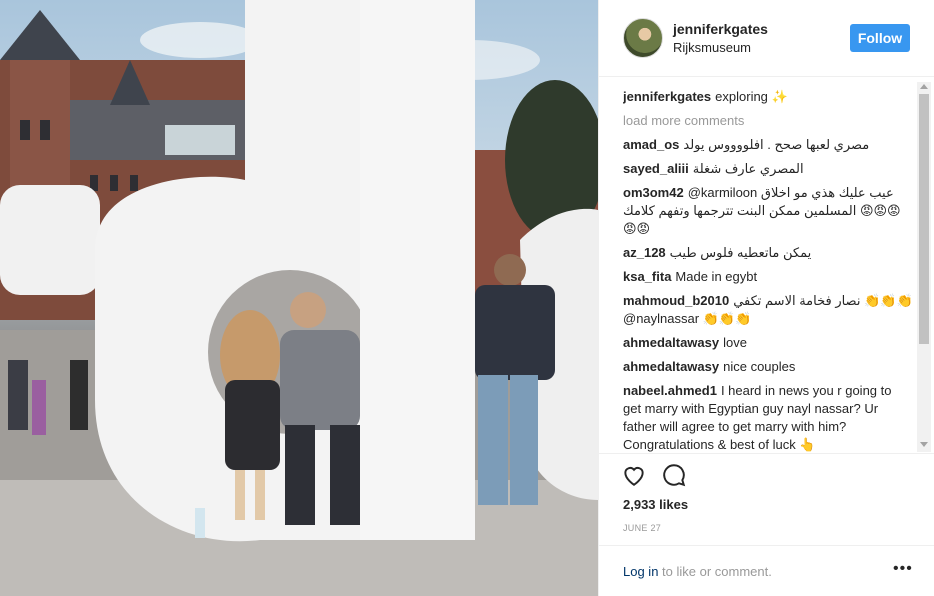  I want to click on caption-username: jenniferkgates, so click(667, 96).